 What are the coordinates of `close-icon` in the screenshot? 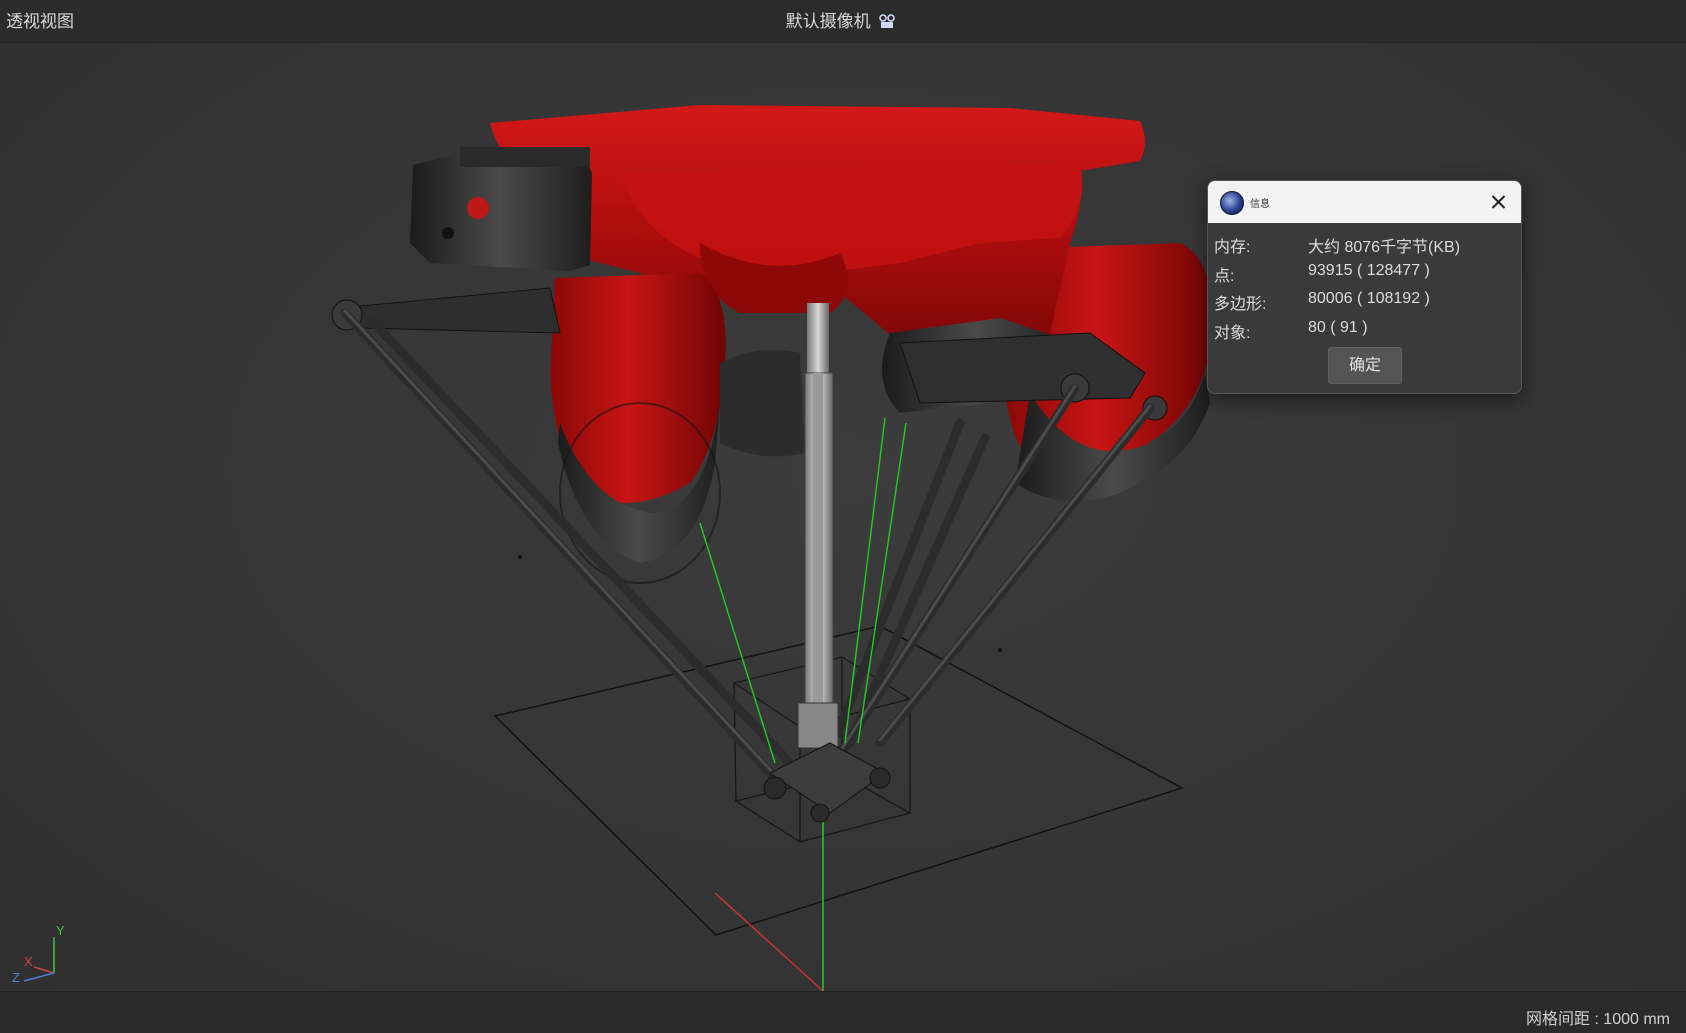 It's located at (1498, 202).